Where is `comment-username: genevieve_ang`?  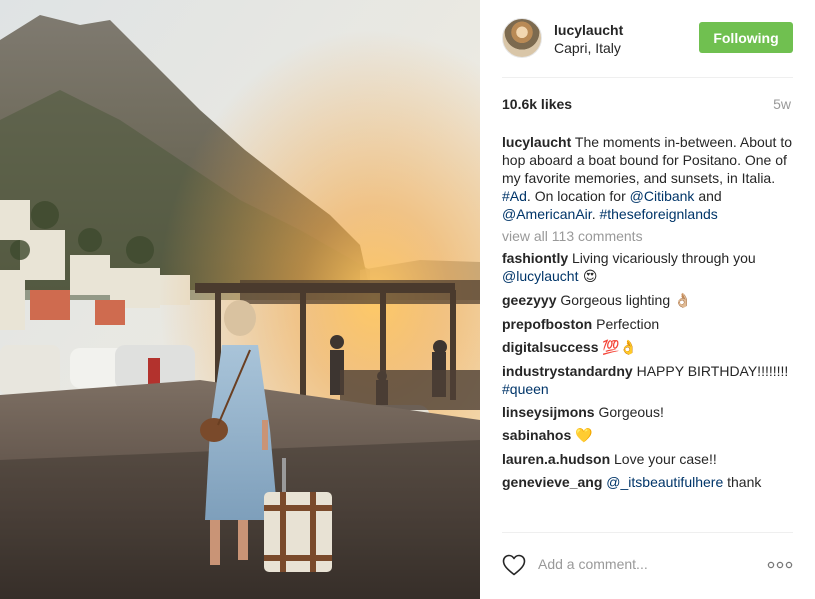
comment-username: genevieve_ang is located at coordinates (552, 482).